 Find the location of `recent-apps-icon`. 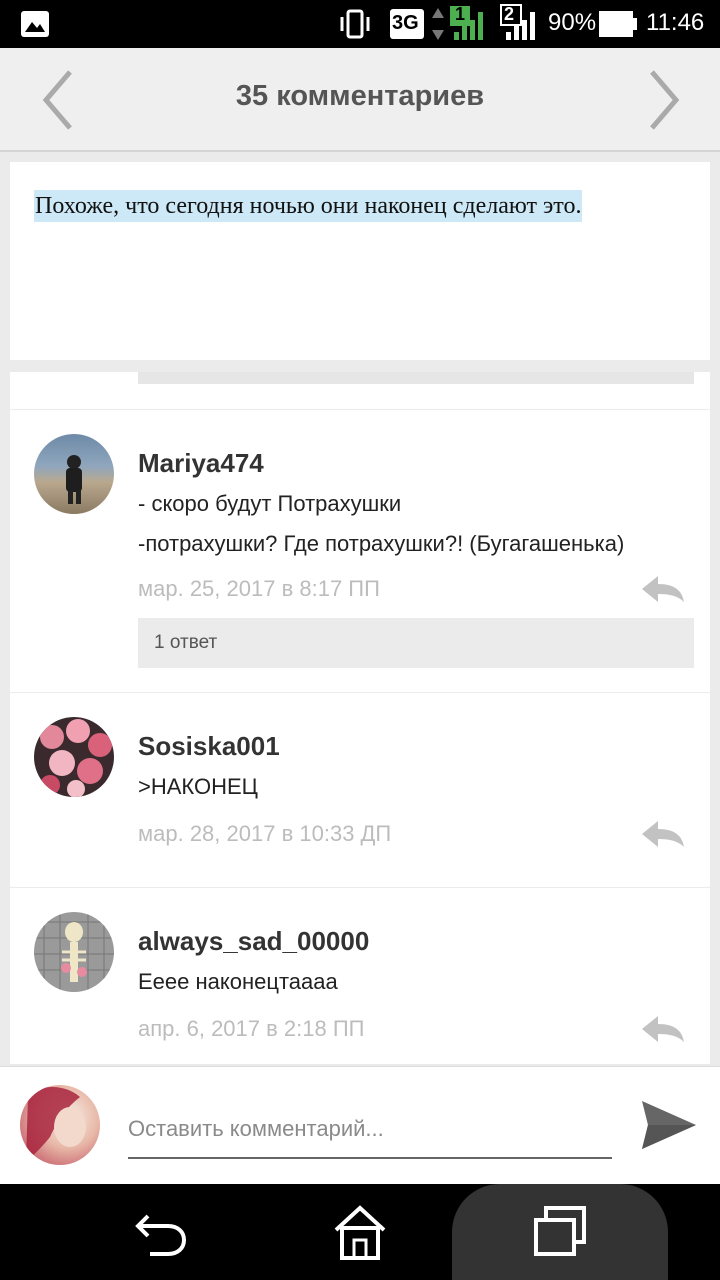

recent-apps-icon is located at coordinates (560, 1232).